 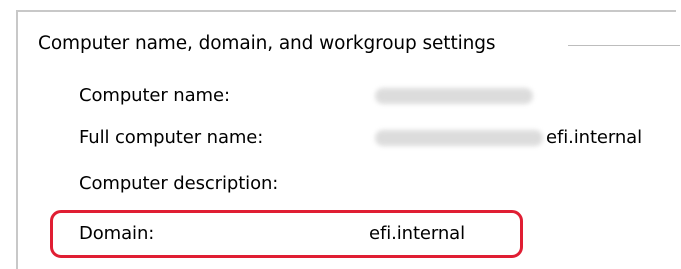 I want to click on full-computer-name-value: efi.internal, so click(x=594, y=137).